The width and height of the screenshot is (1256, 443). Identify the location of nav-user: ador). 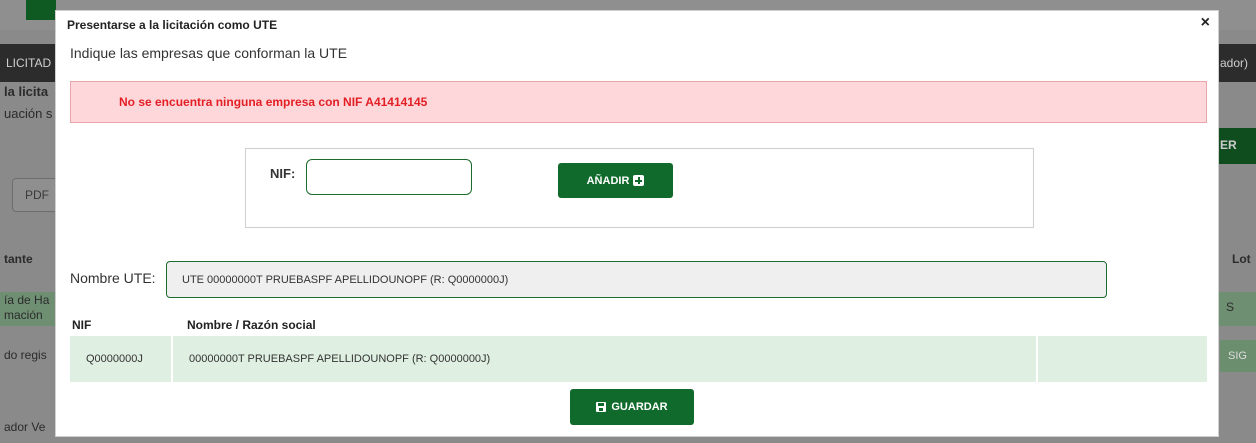
(1233, 63).